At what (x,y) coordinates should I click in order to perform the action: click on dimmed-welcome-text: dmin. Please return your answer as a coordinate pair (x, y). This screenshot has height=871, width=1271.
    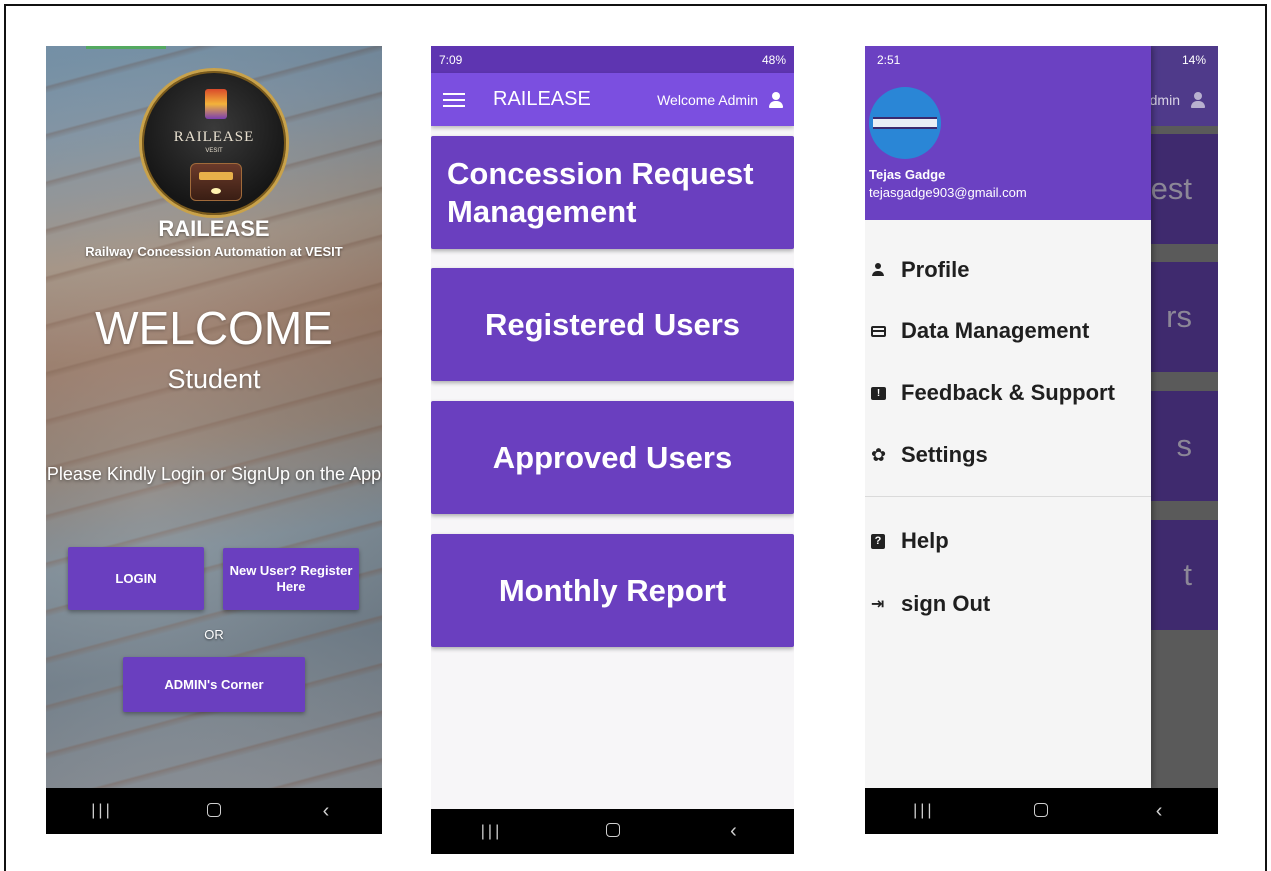
    Looking at the image, I should click on (1164, 99).